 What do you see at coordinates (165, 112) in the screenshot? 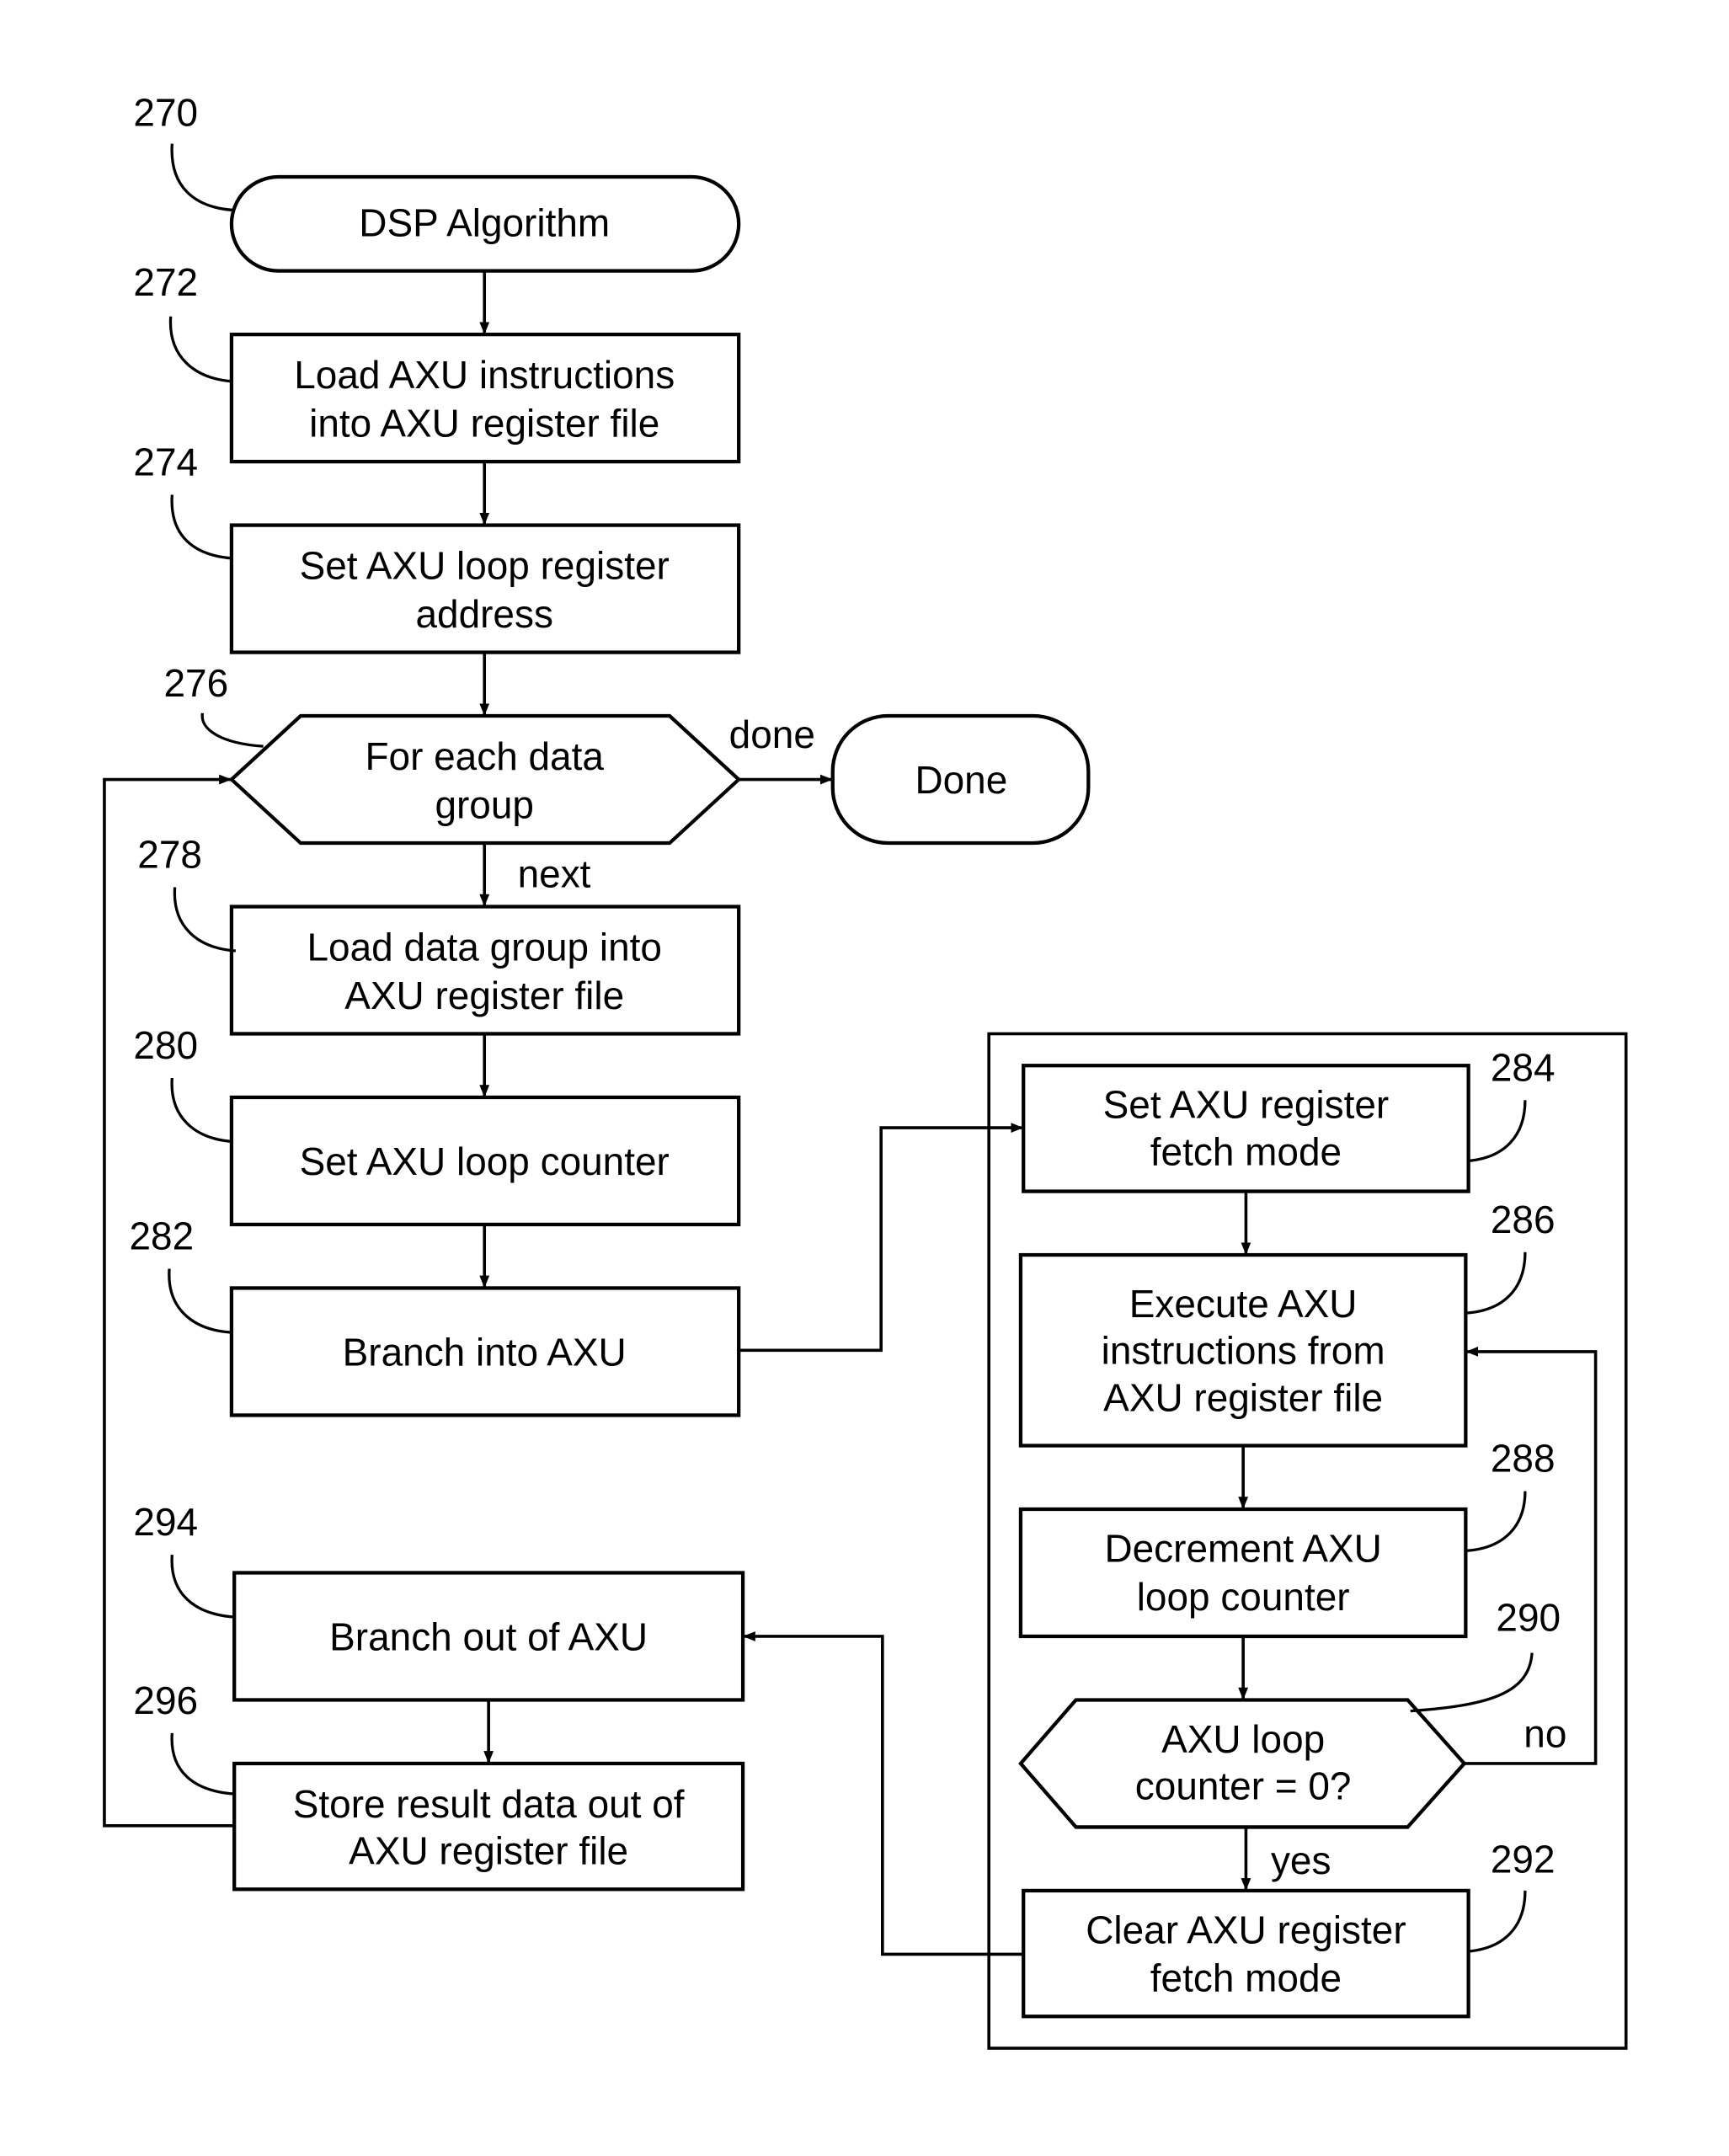
I see `ref-270: 270` at bounding box center [165, 112].